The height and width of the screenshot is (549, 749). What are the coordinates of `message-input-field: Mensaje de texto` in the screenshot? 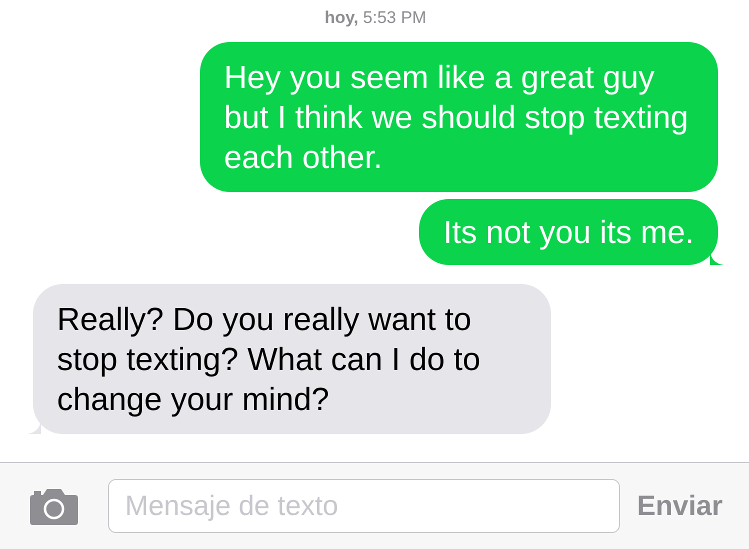 It's located at (364, 506).